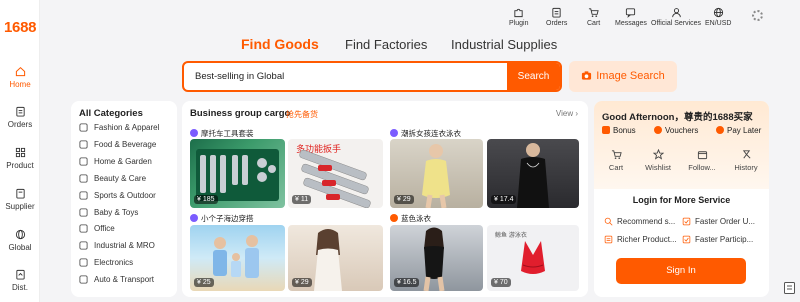  What do you see at coordinates (20, 199) in the screenshot?
I see `rail-item-supplier: Supplier` at bounding box center [20, 199].